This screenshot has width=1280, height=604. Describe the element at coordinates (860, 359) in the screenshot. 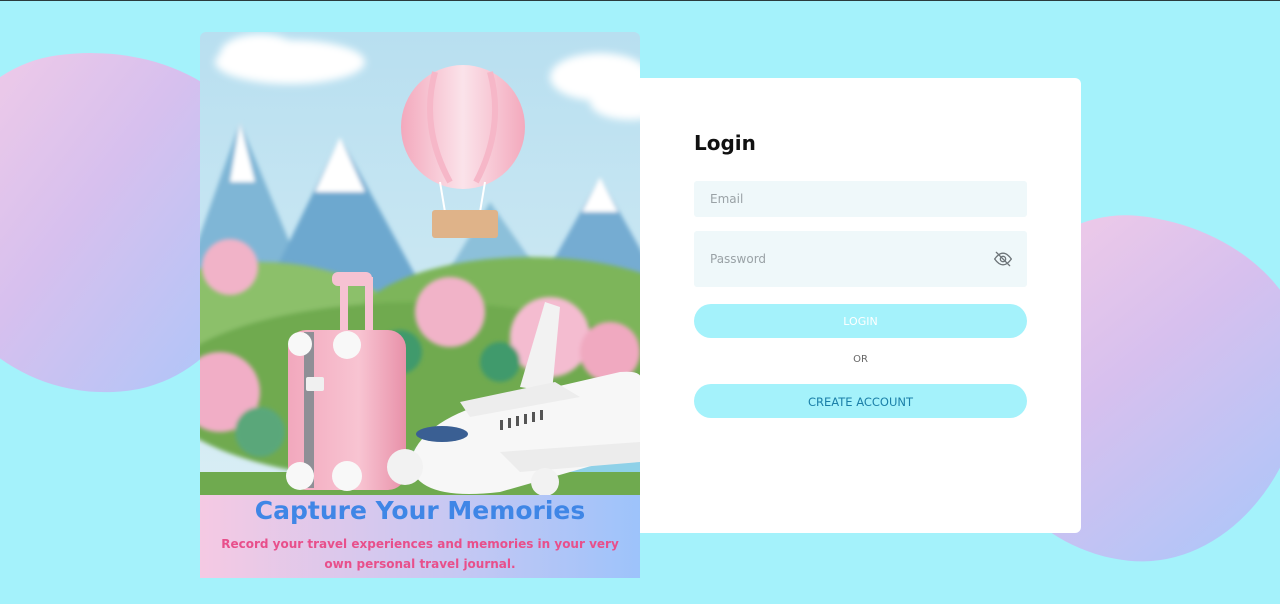

I see `or-divider: OR` at that location.